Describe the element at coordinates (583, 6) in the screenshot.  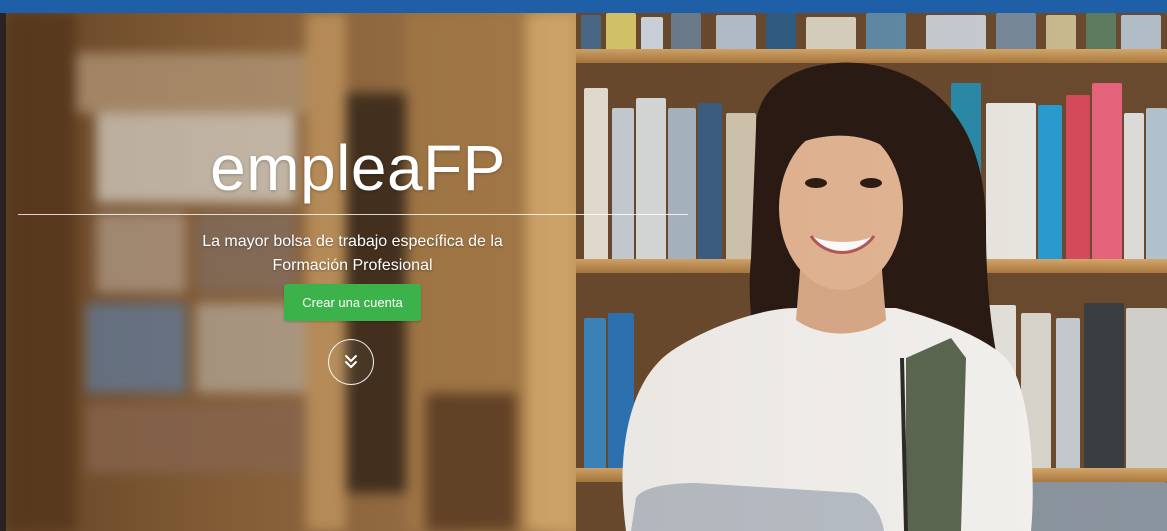
I see `top-bar` at that location.